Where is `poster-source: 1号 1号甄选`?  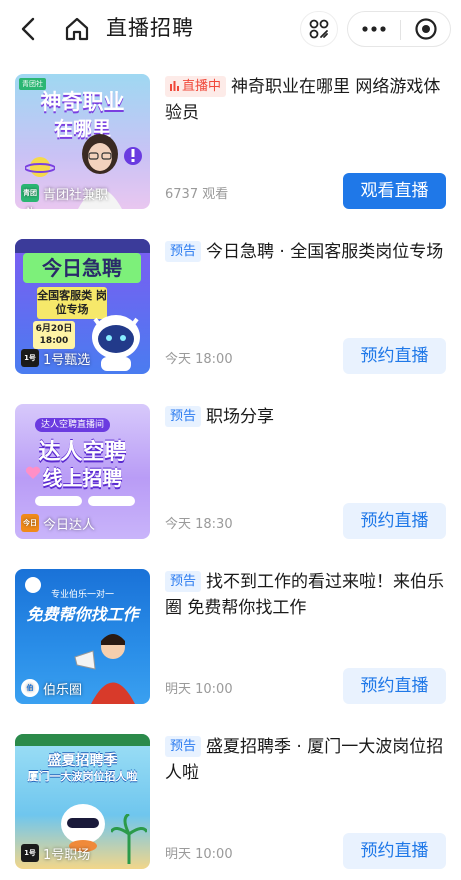
poster-source: 1号 1号甄选 is located at coordinates (55, 358).